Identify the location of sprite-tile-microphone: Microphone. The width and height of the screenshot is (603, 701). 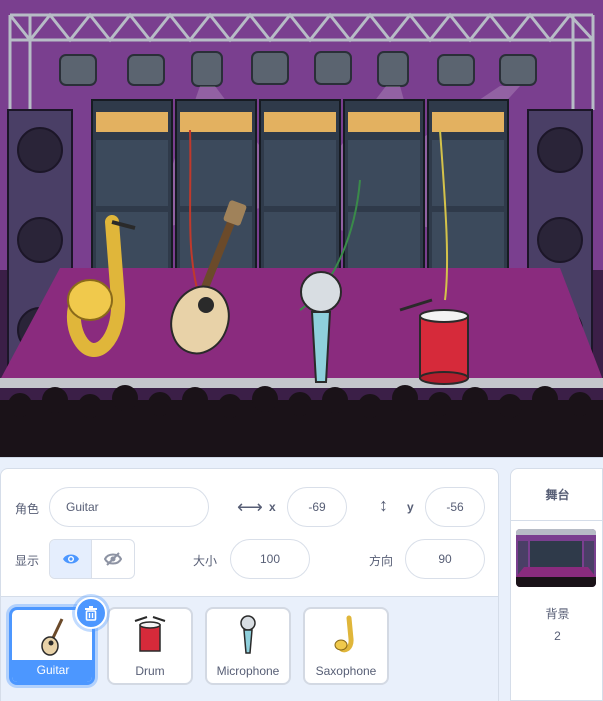
(248, 646).